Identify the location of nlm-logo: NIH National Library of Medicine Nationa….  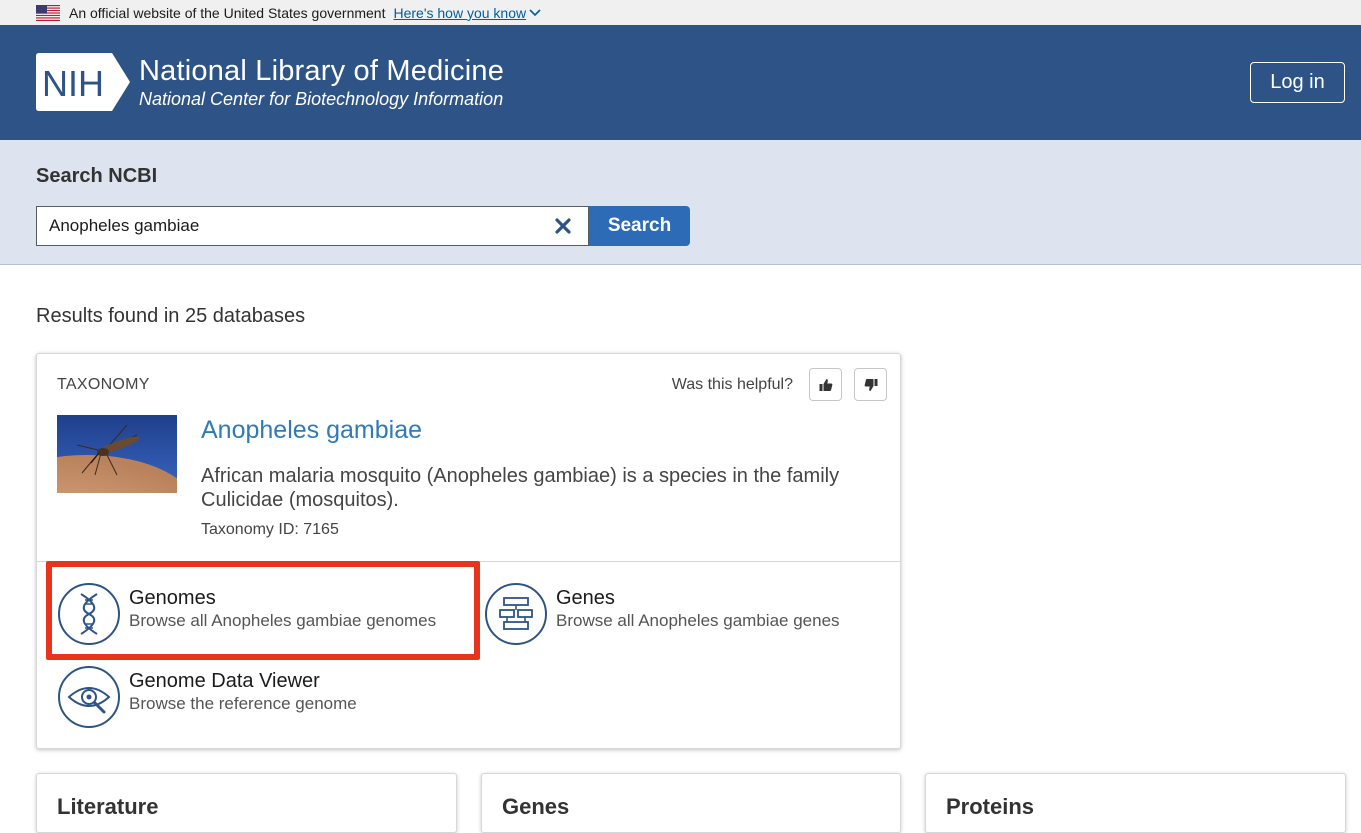
(270, 82).